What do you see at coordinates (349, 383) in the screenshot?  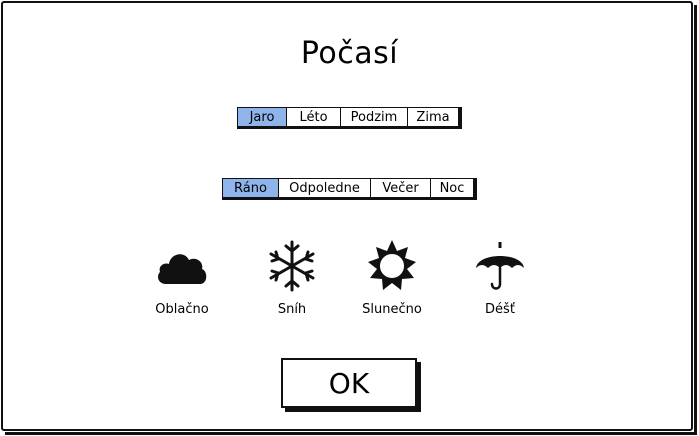 I see `ok-button: OK` at bounding box center [349, 383].